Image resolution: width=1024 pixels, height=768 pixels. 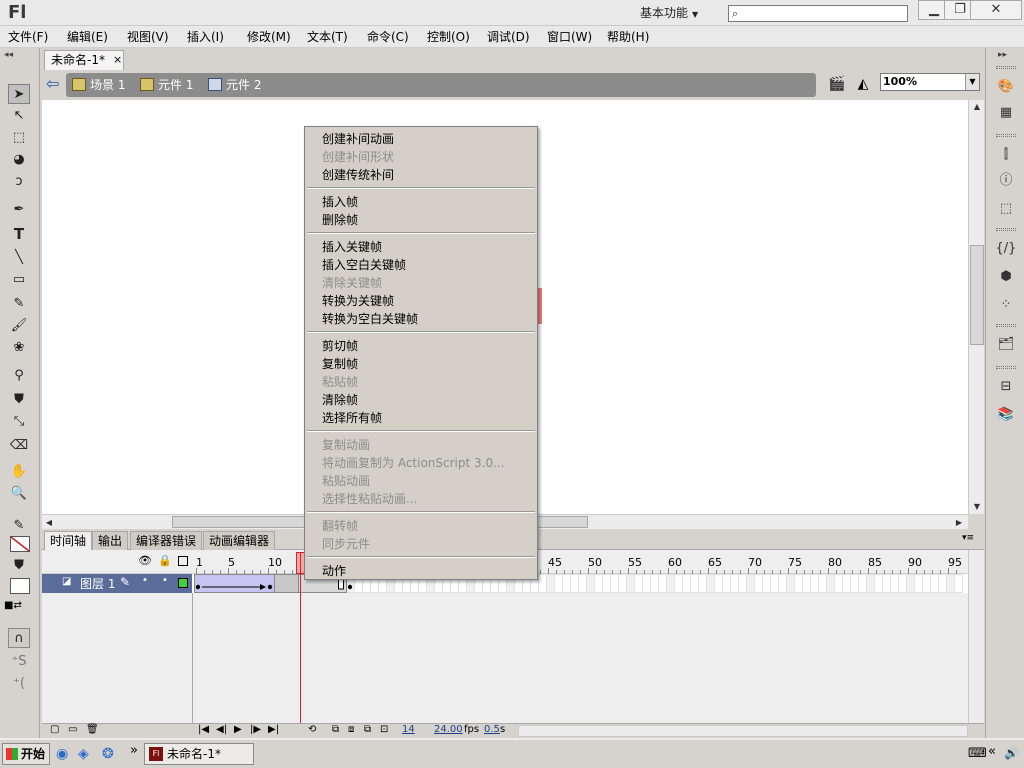 What do you see at coordinates (98, 85) in the screenshot?
I see `breadcrumb-scene: 场景 1` at bounding box center [98, 85].